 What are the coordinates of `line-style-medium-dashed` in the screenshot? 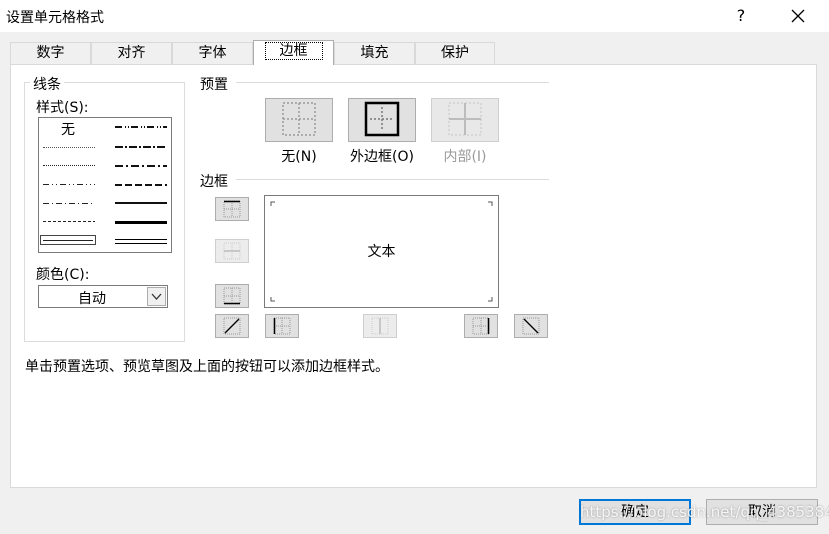 It's located at (141, 185).